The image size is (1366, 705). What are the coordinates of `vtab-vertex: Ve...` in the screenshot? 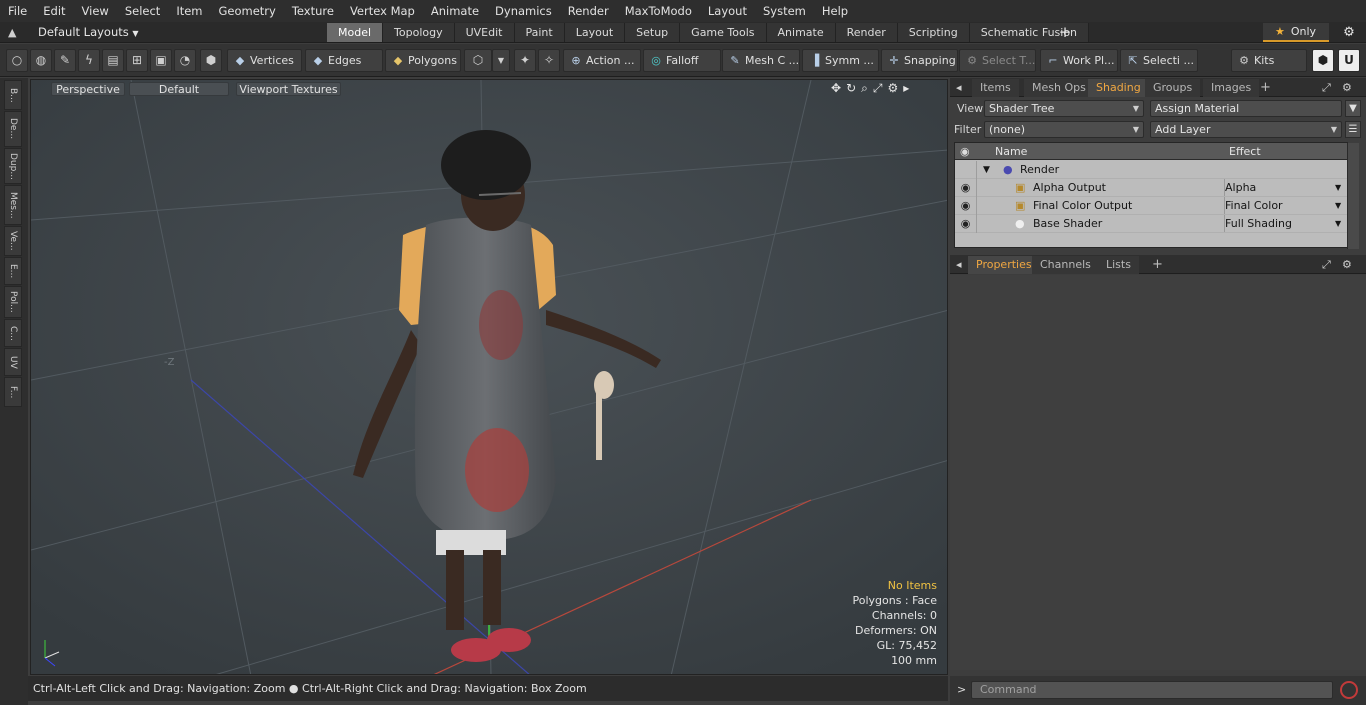 It's located at (13, 241).